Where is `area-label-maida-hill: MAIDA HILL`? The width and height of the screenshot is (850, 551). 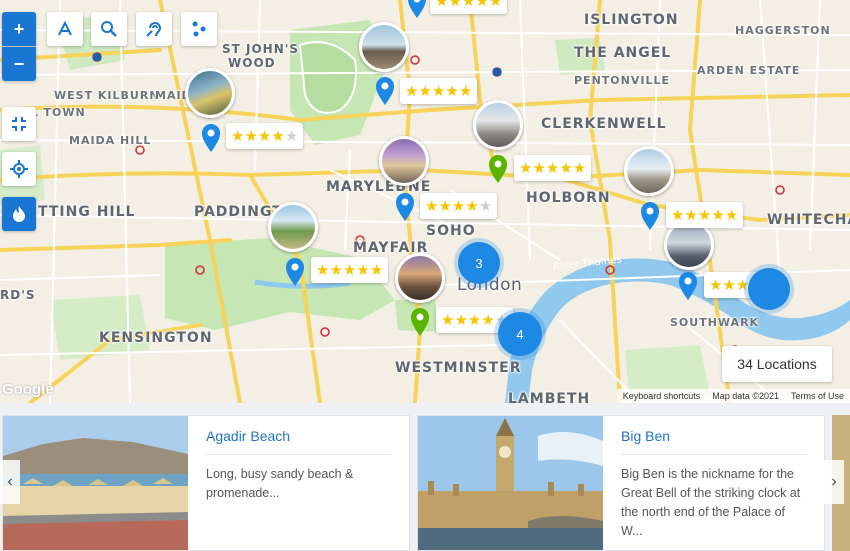 area-label-maida-hill: MAIDA HILL is located at coordinates (110, 140).